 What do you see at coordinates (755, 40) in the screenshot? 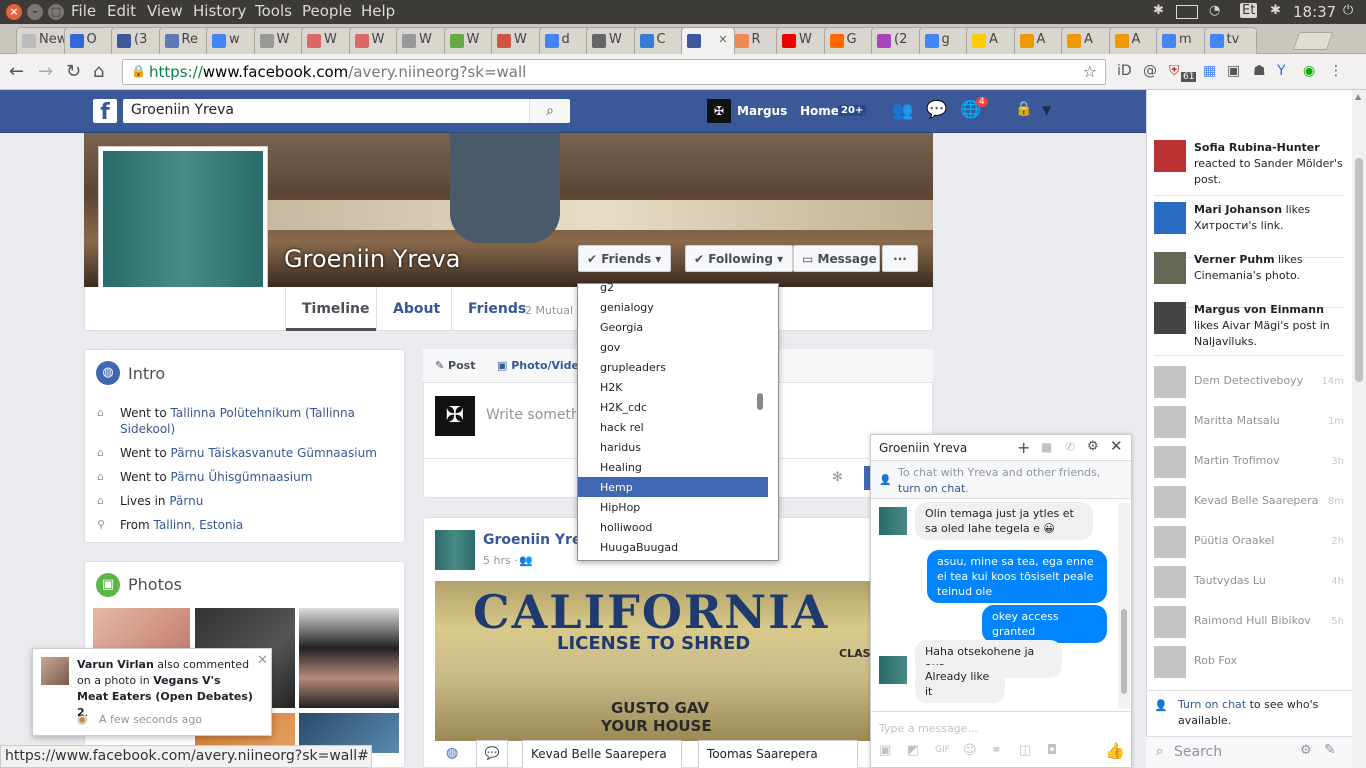
I see `browser-tab: R` at bounding box center [755, 40].